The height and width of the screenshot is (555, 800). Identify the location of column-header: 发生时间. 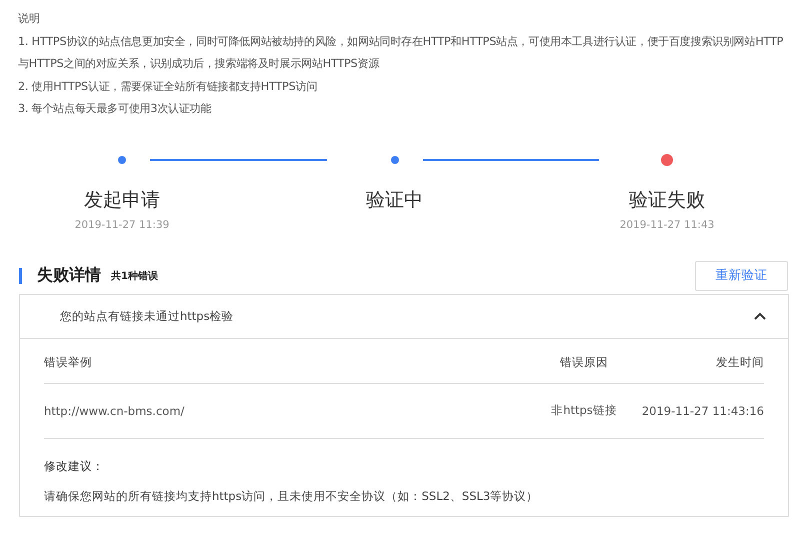
(739, 362).